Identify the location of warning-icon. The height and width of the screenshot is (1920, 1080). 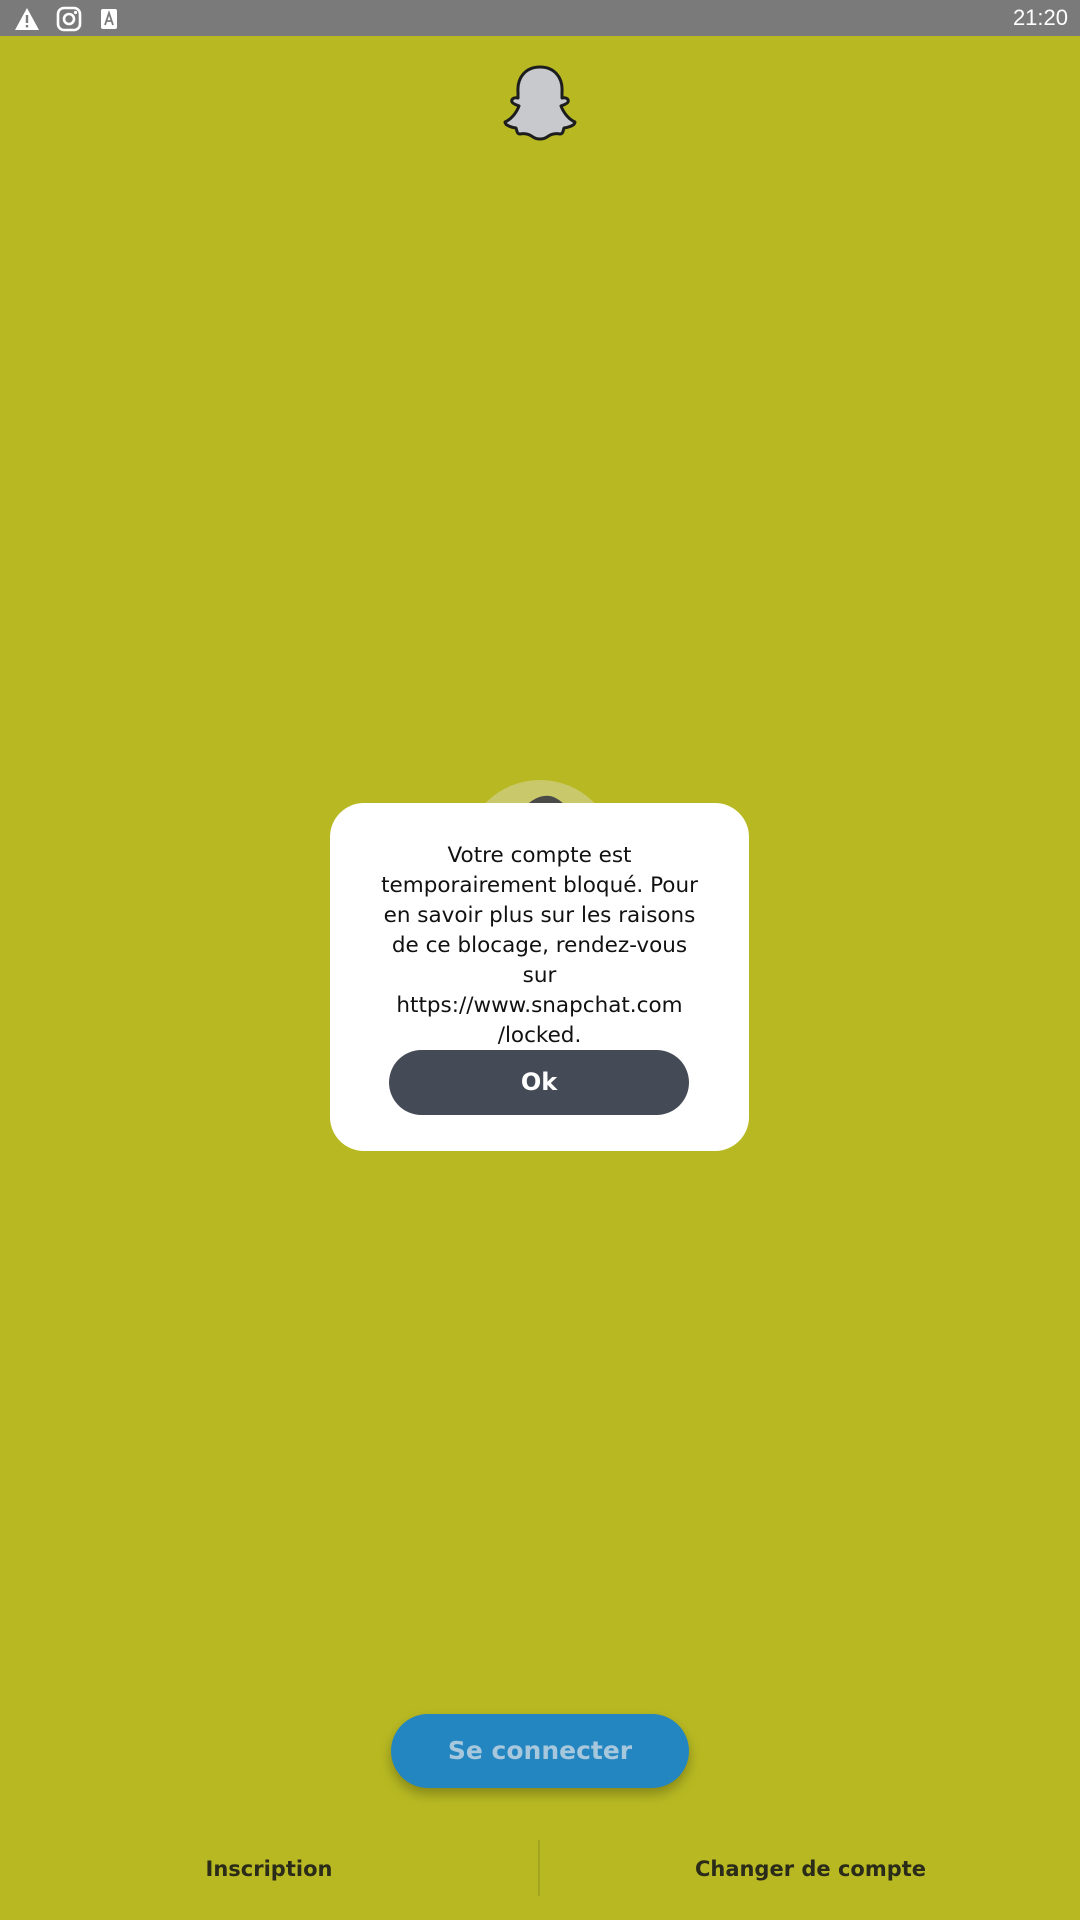
(27, 19).